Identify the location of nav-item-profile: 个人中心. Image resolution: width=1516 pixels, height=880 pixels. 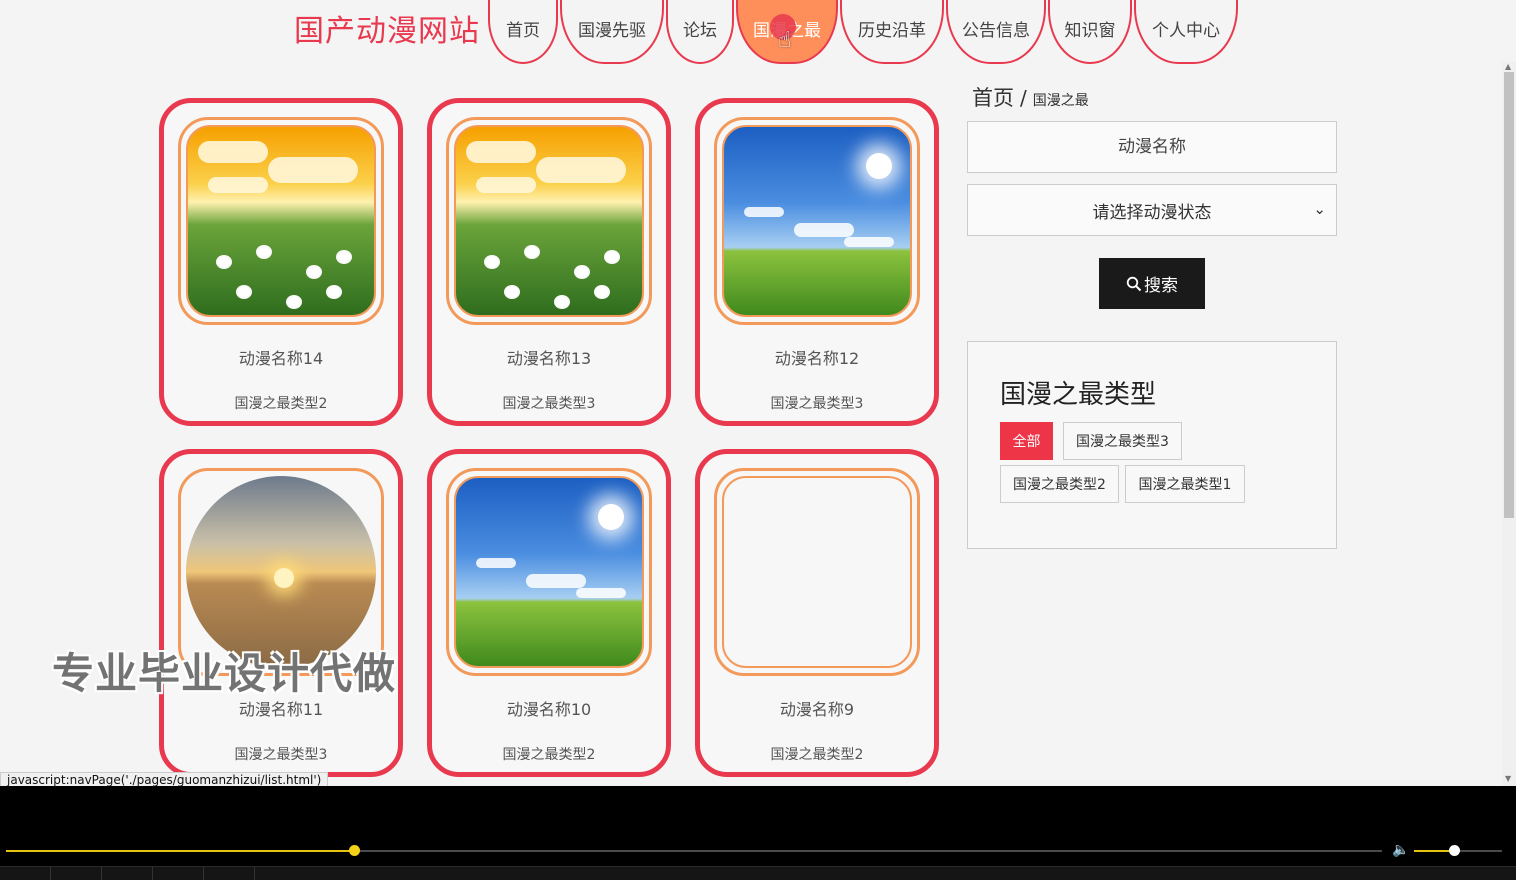
(1186, 32).